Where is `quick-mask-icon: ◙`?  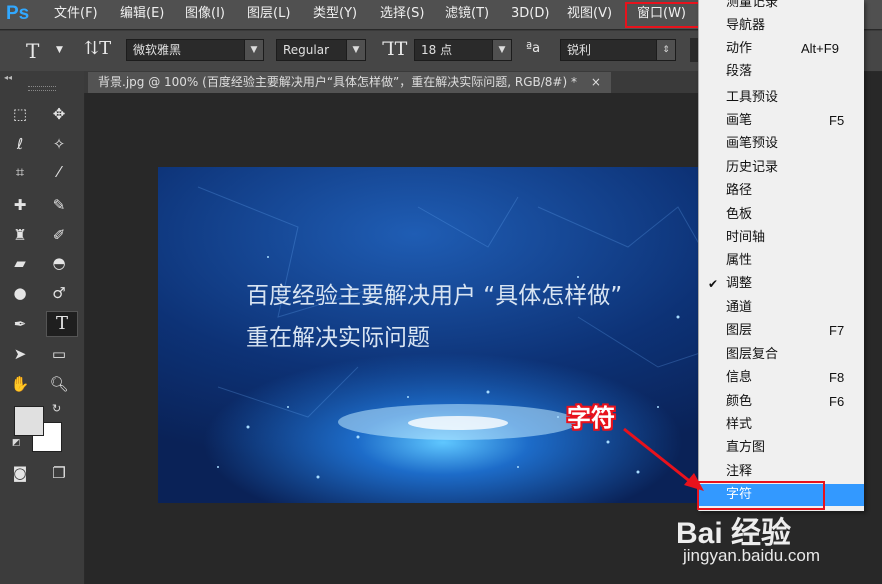 quick-mask-icon: ◙ is located at coordinates (20, 473).